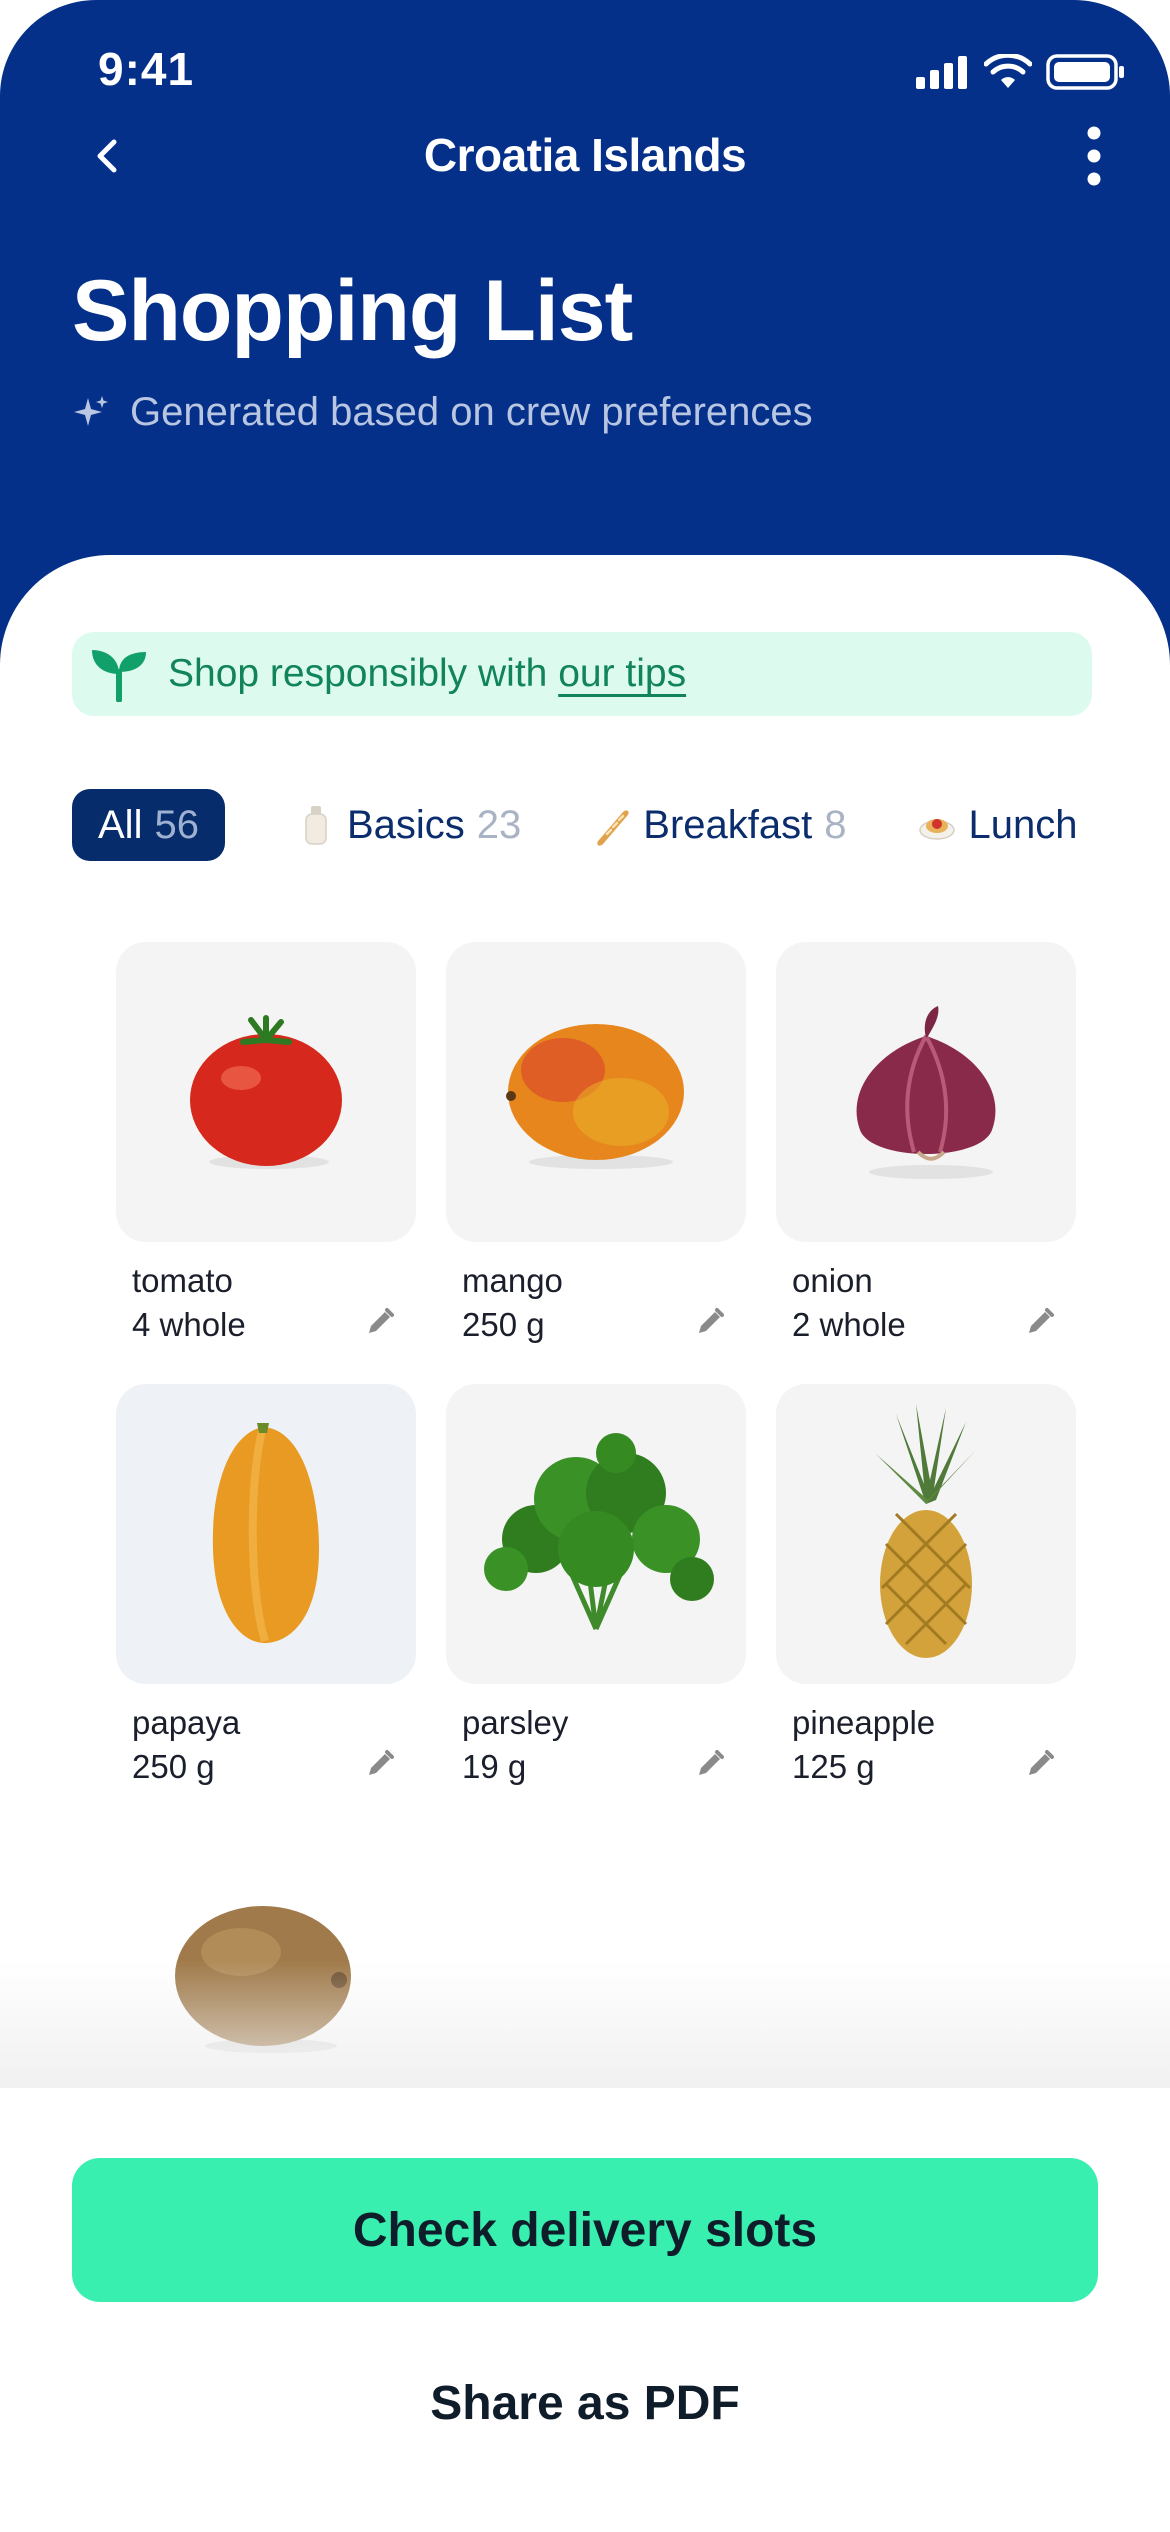 The image size is (1170, 2532). I want to click on spaghetti-icon, so click(937, 829).